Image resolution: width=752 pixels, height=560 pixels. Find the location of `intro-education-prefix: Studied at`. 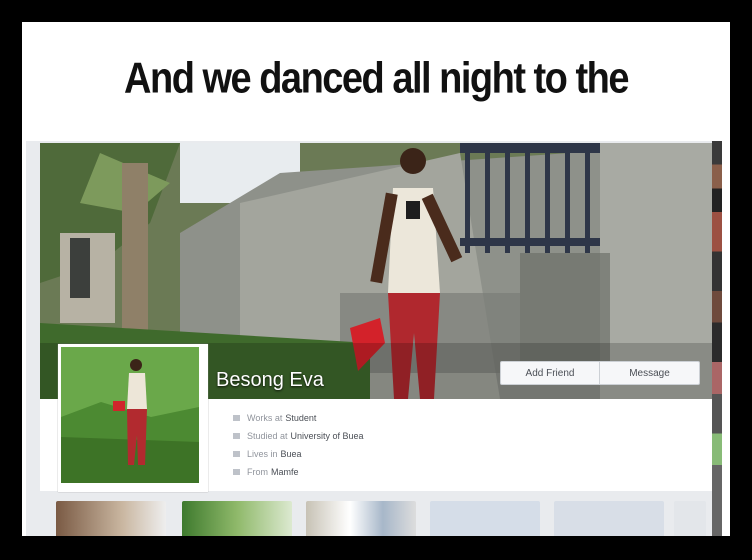

intro-education-prefix: Studied at is located at coordinates (267, 436).